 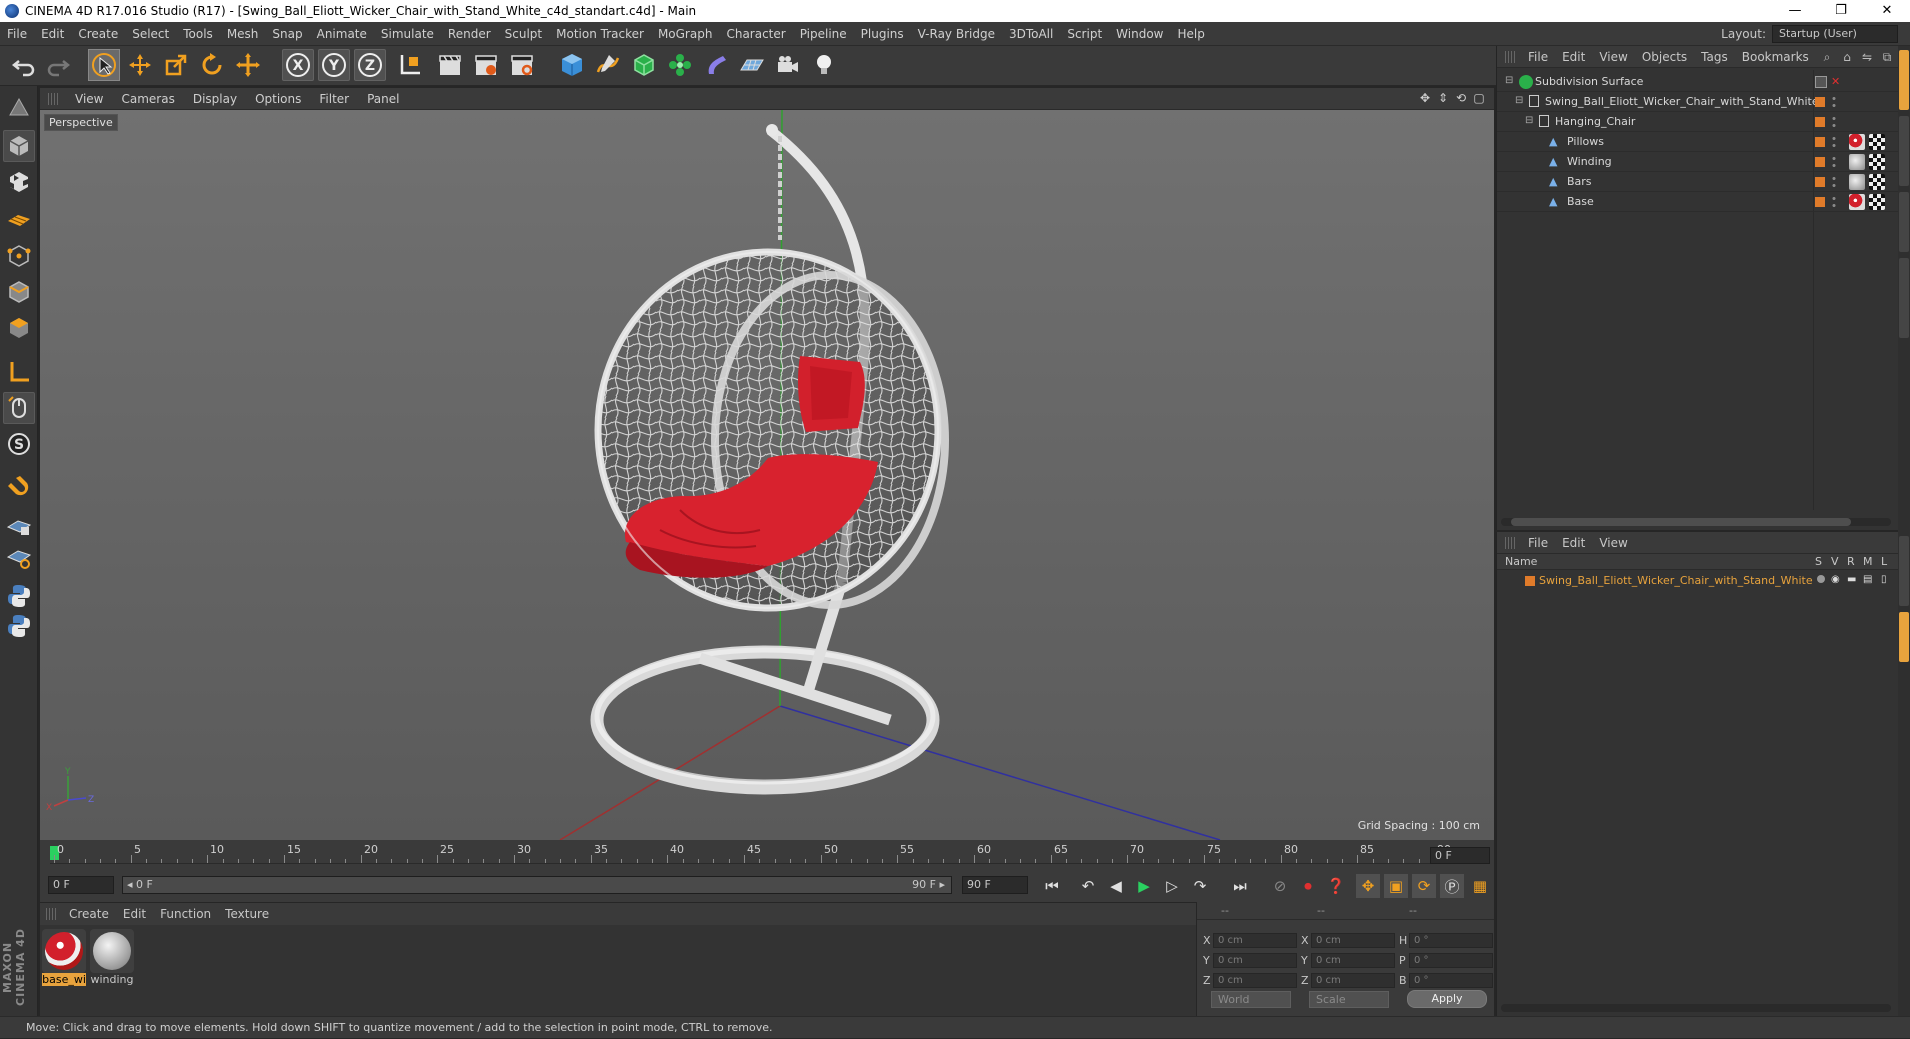 What do you see at coordinates (716, 65) in the screenshot?
I see `deformer-button` at bounding box center [716, 65].